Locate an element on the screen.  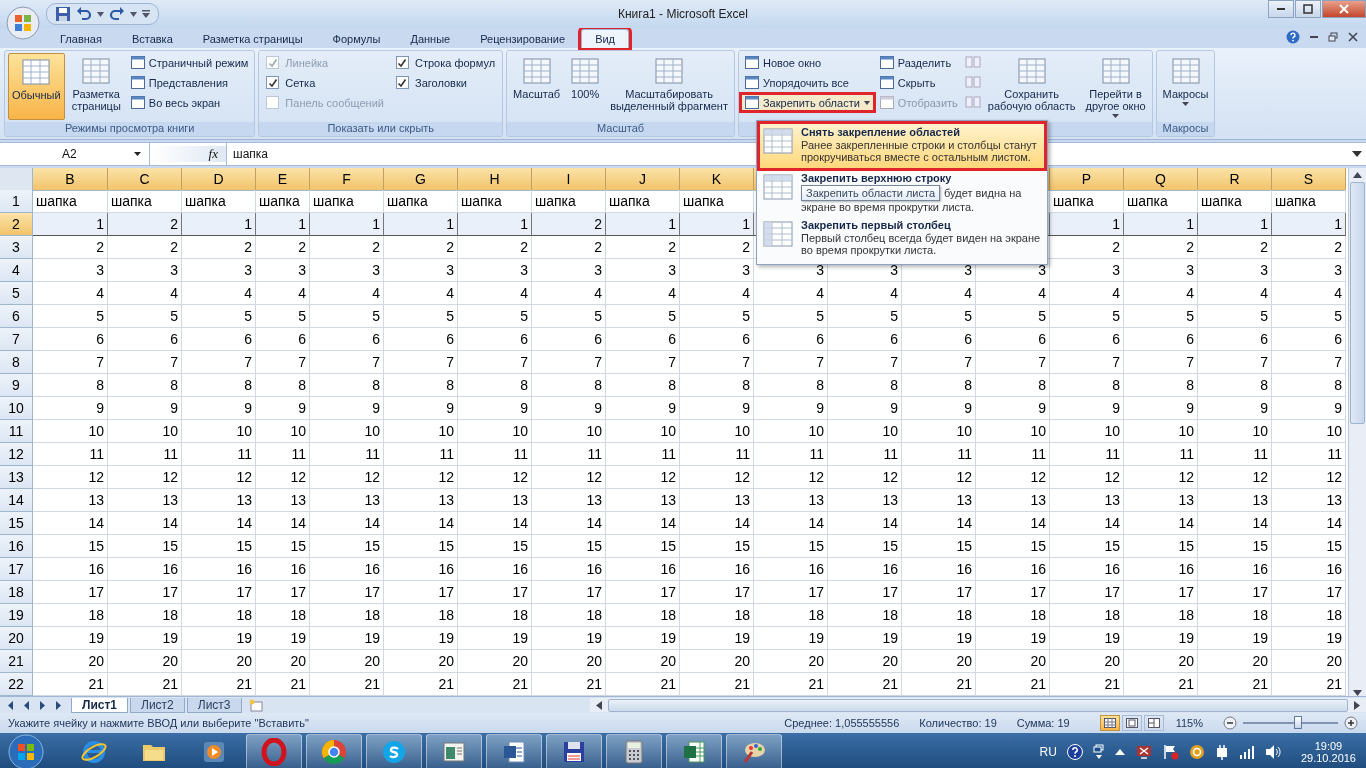
column-header: K is located at coordinates (717, 179).